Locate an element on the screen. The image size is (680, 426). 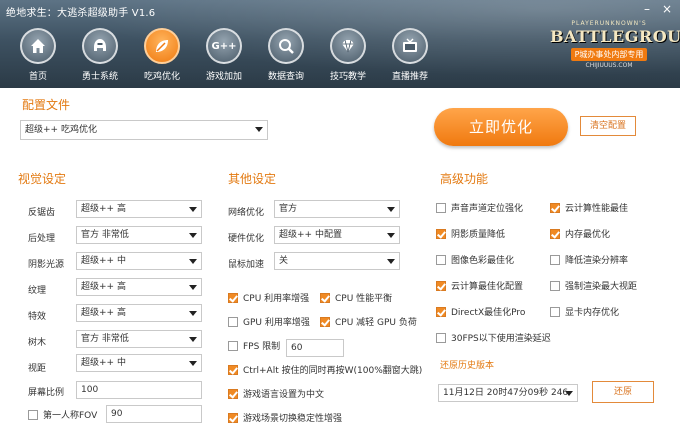
cpu-offload-checkbox: CPU 减轻 GPU 负荷 is located at coordinates (368, 321).